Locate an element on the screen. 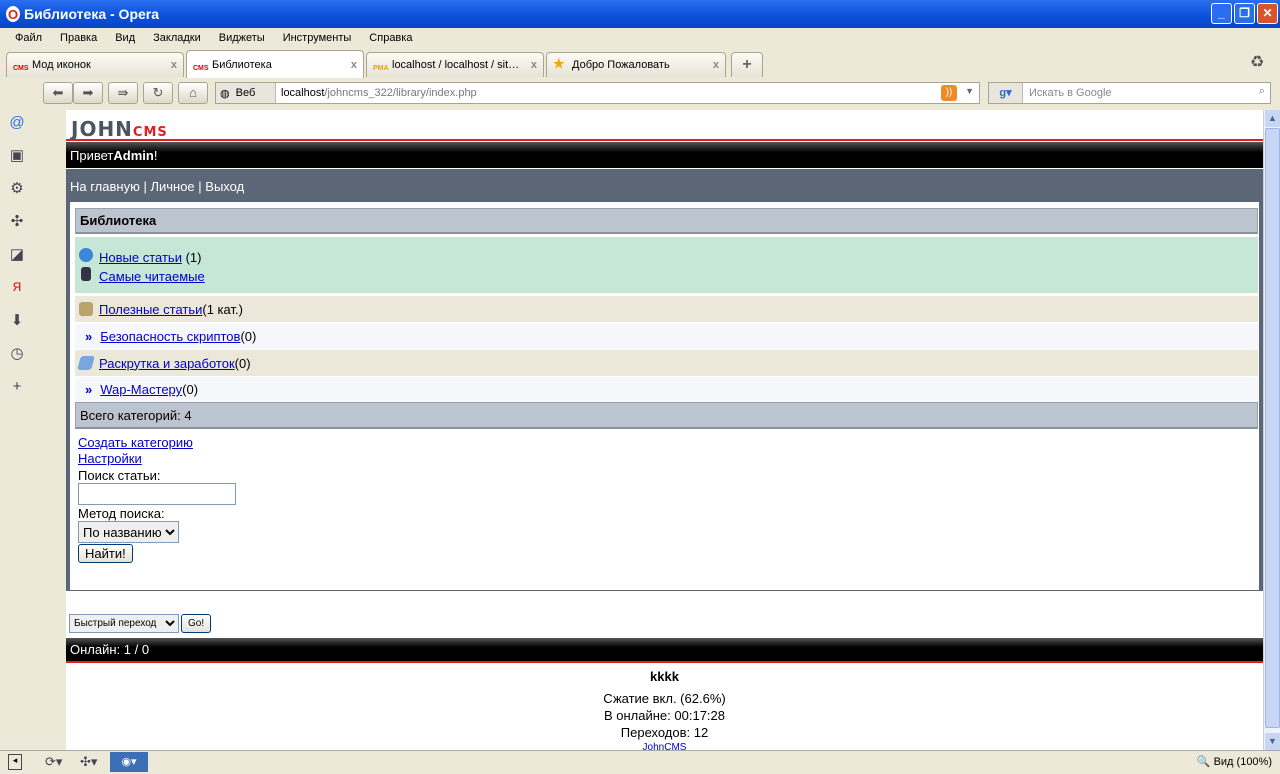  most-read-link: Самые читаемые is located at coordinates (152, 276).